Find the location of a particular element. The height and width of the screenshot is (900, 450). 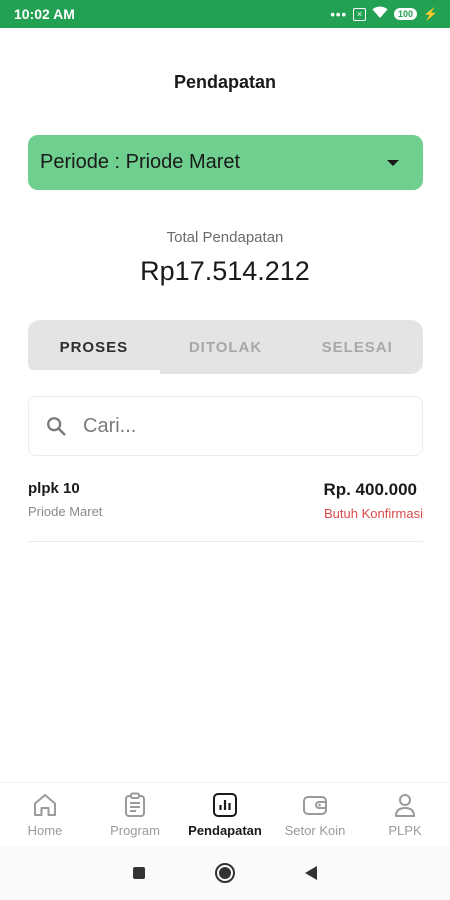

chart-icon is located at coordinates (225, 805).